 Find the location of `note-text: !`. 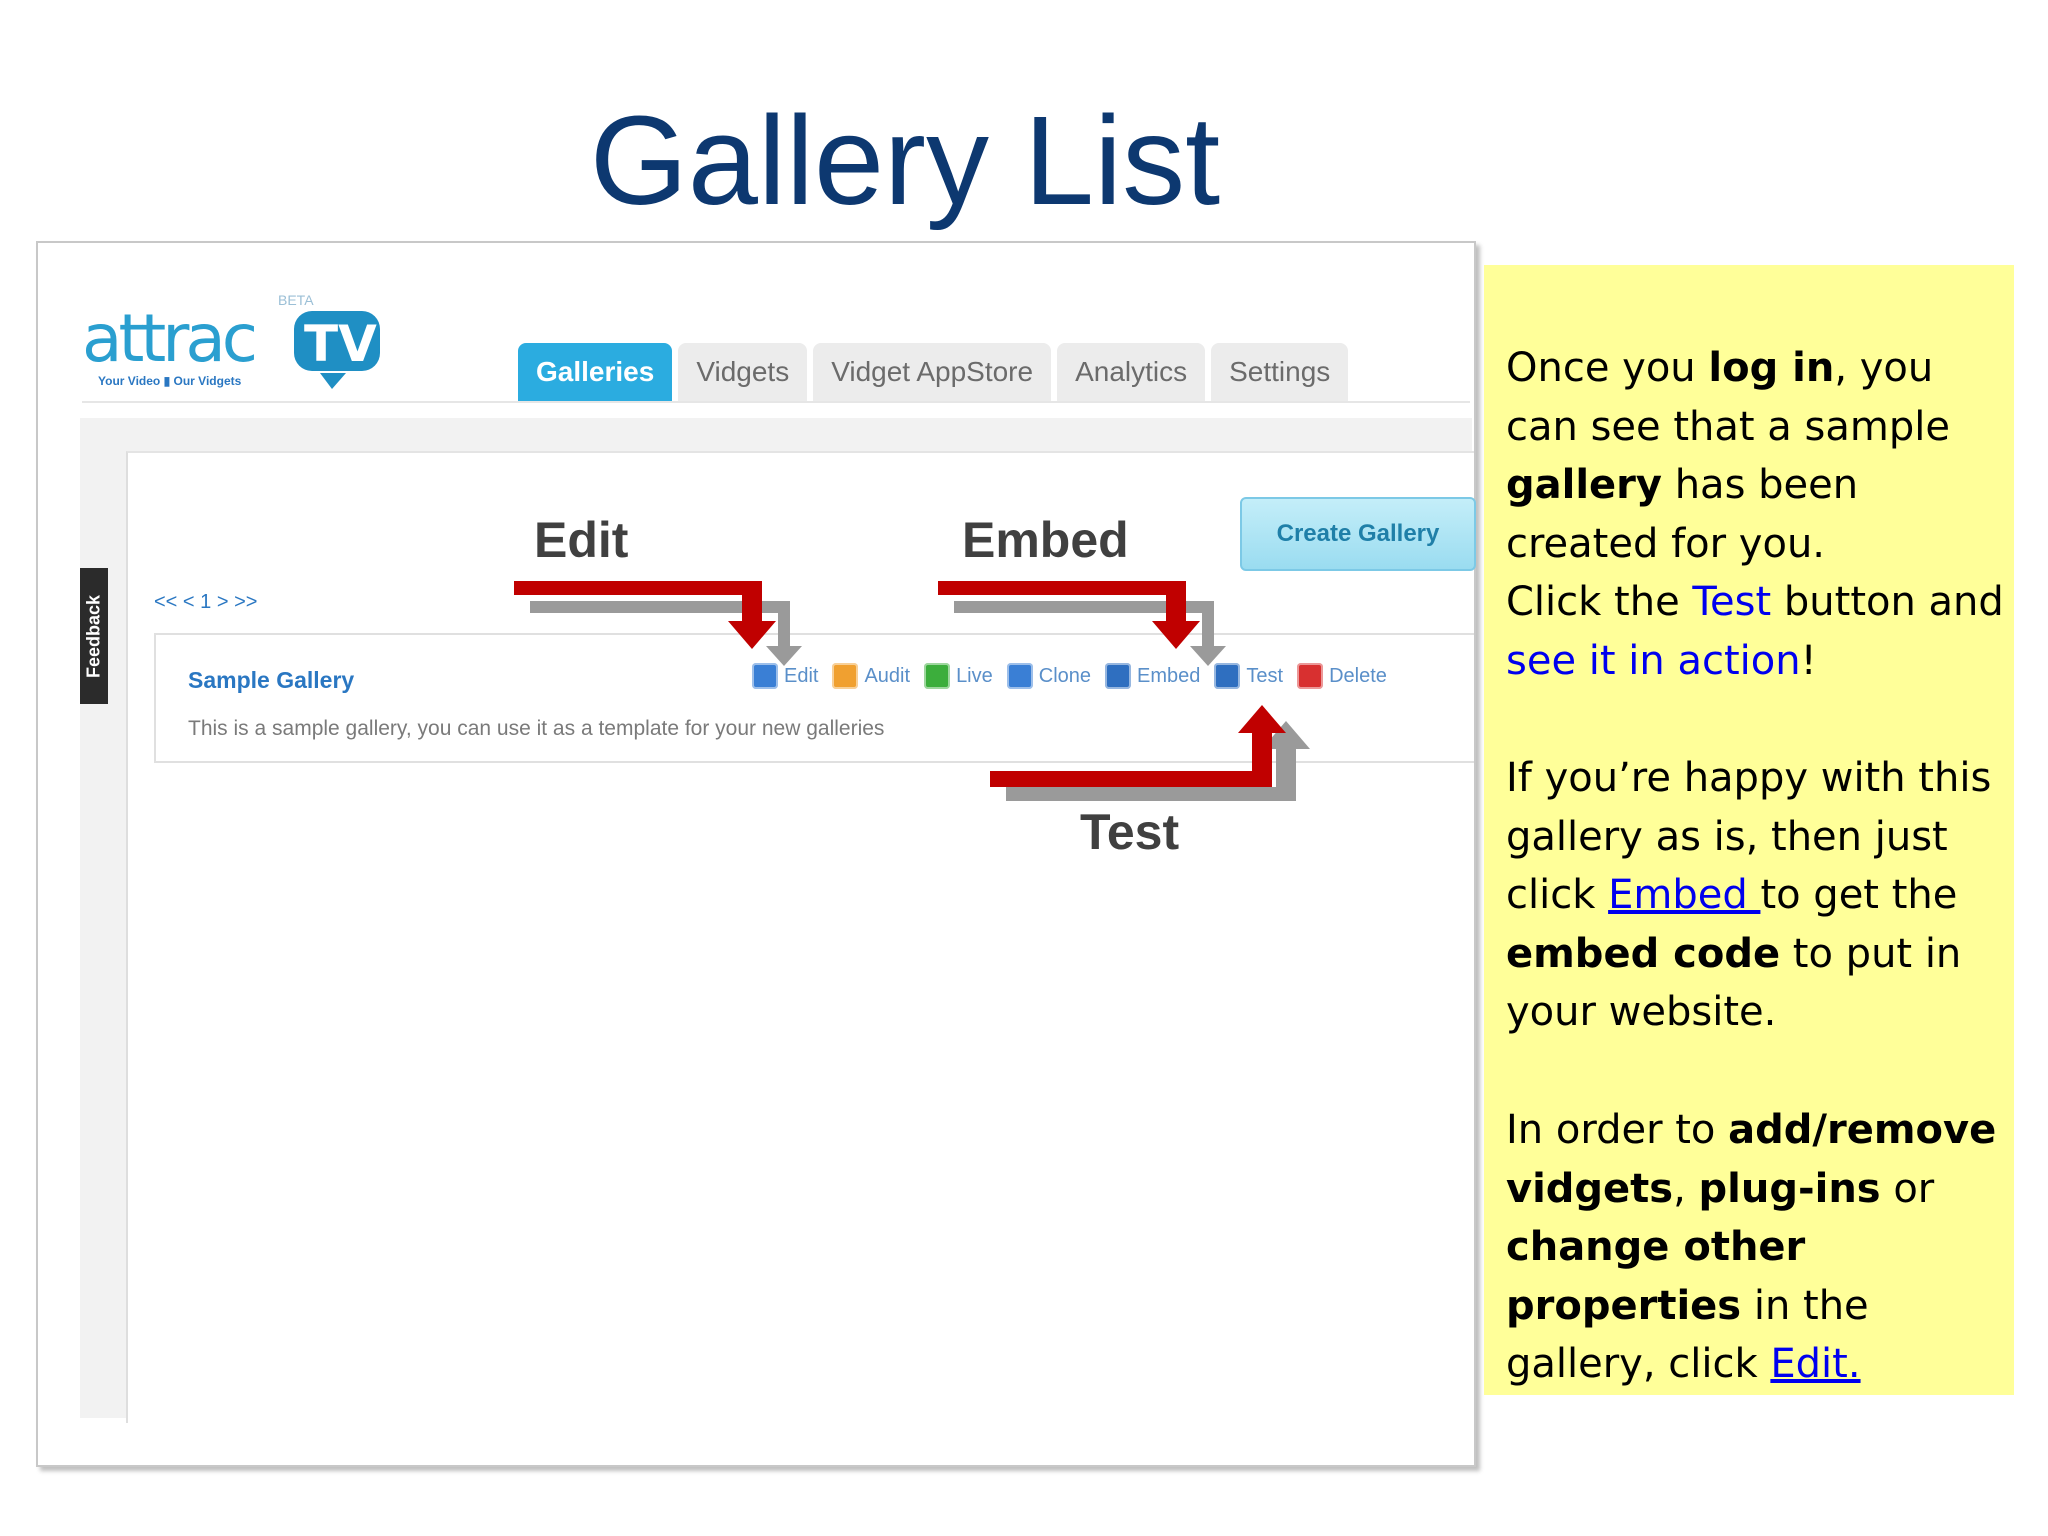

note-text: ! is located at coordinates (1808, 660).